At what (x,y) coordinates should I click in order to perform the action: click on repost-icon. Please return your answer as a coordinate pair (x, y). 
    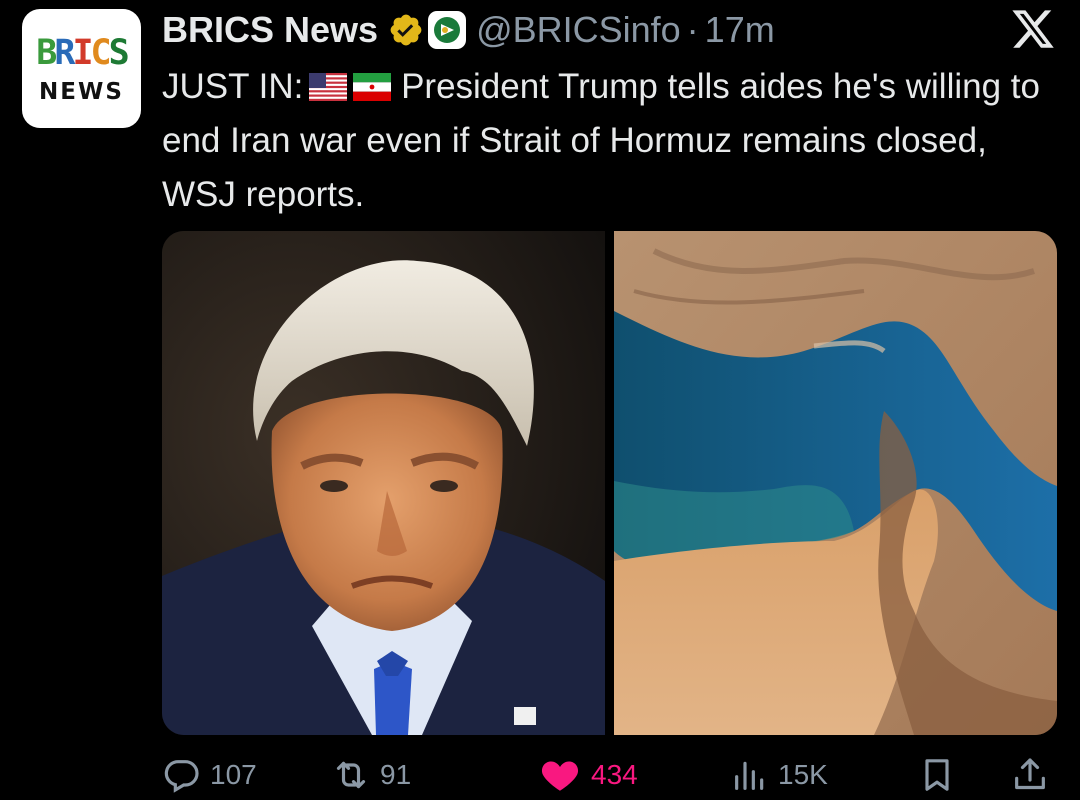
    Looking at the image, I should click on (351, 775).